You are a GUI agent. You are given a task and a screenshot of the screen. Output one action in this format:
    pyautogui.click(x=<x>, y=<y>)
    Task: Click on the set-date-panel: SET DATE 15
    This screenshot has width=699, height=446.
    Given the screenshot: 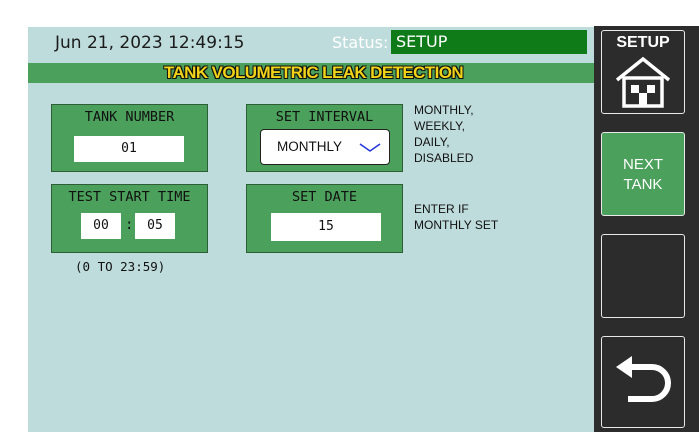 What is the action you would take?
    pyautogui.click(x=324, y=218)
    